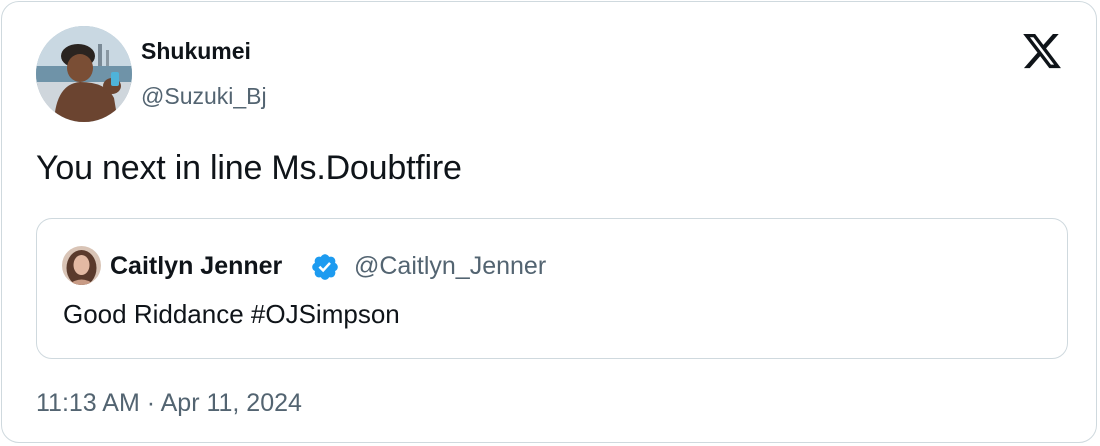 The height and width of the screenshot is (446, 1100). What do you see at coordinates (1042, 51) in the screenshot?
I see `x-logo-icon` at bounding box center [1042, 51].